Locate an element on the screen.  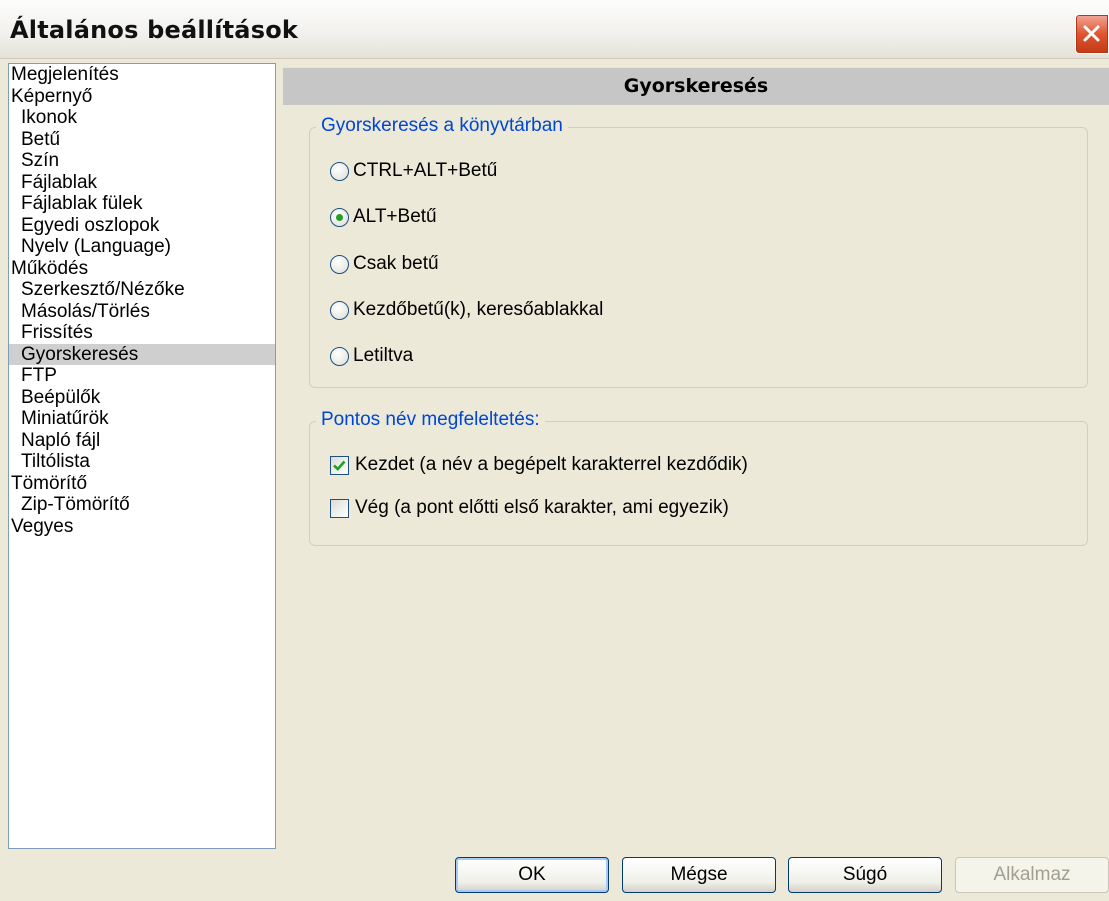
close-icon is located at coordinates (1091, 33).